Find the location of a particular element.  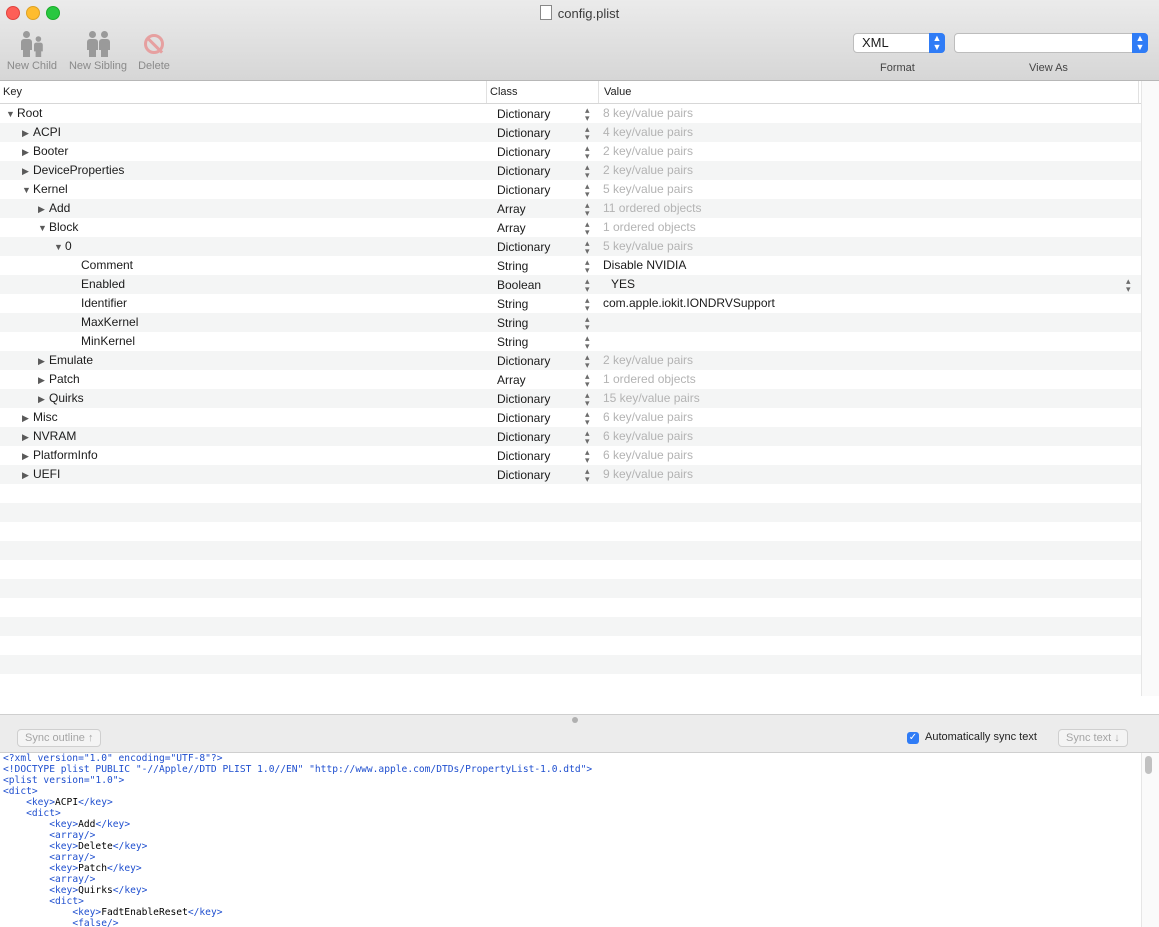

row-key: ▼ Root is located at coordinates (24, 114).